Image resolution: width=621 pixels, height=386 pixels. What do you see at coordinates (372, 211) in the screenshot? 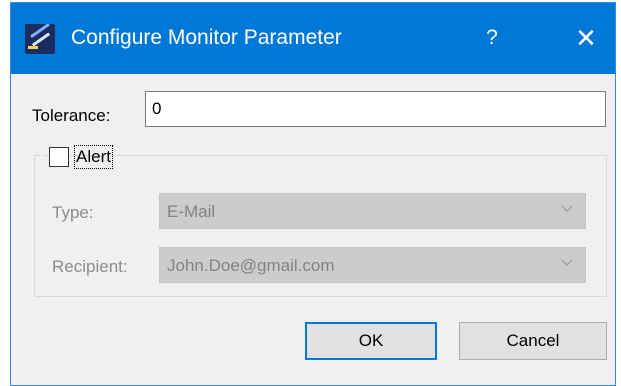
I see `type-select: E-Mail` at bounding box center [372, 211].